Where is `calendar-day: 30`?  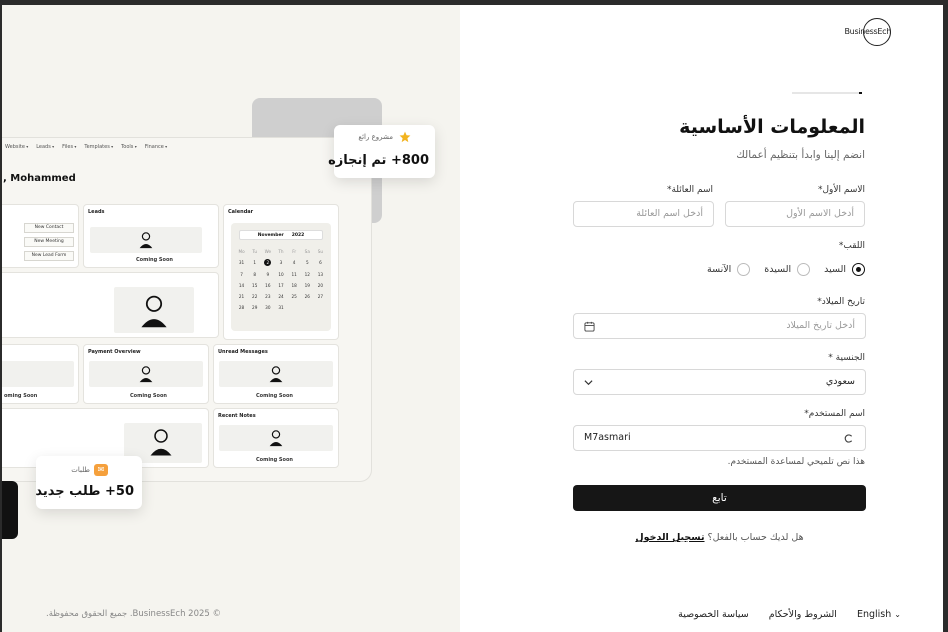 calendar-day: 30 is located at coordinates (268, 307).